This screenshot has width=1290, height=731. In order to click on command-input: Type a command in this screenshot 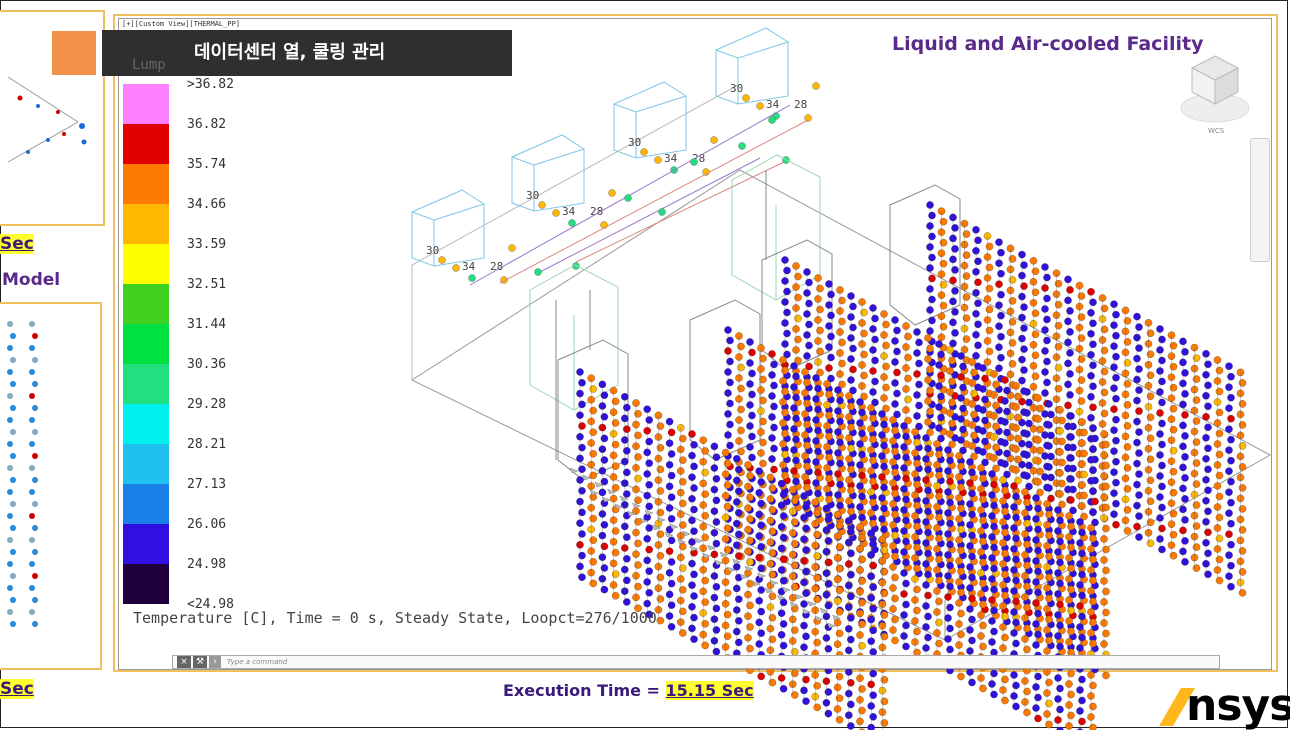, I will do `click(257, 662)`.